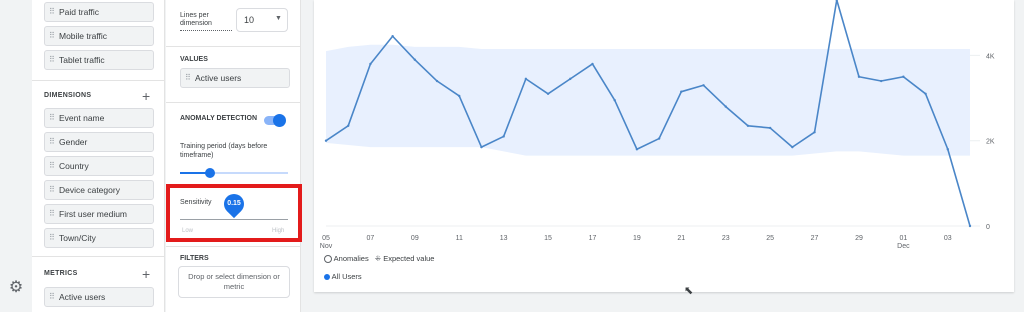 This screenshot has height=312, width=1024. I want to click on dimension-label: Event name, so click(82, 118).